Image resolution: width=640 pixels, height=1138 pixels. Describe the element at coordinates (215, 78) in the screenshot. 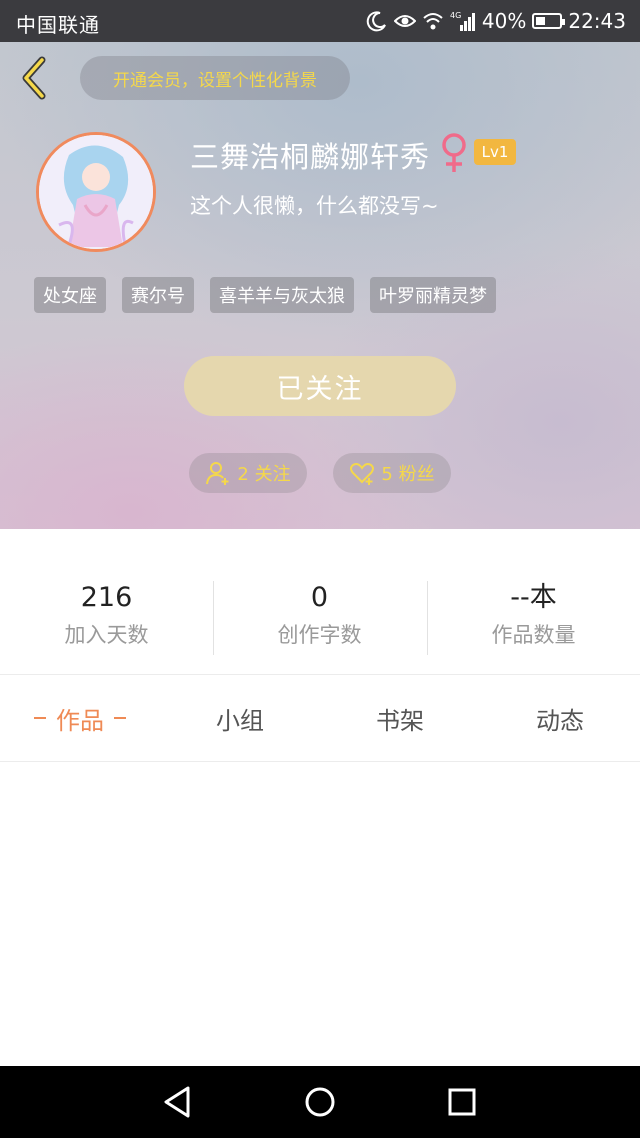

I see `vip-background-prompt: 开通会员，设置个性化背景` at that location.